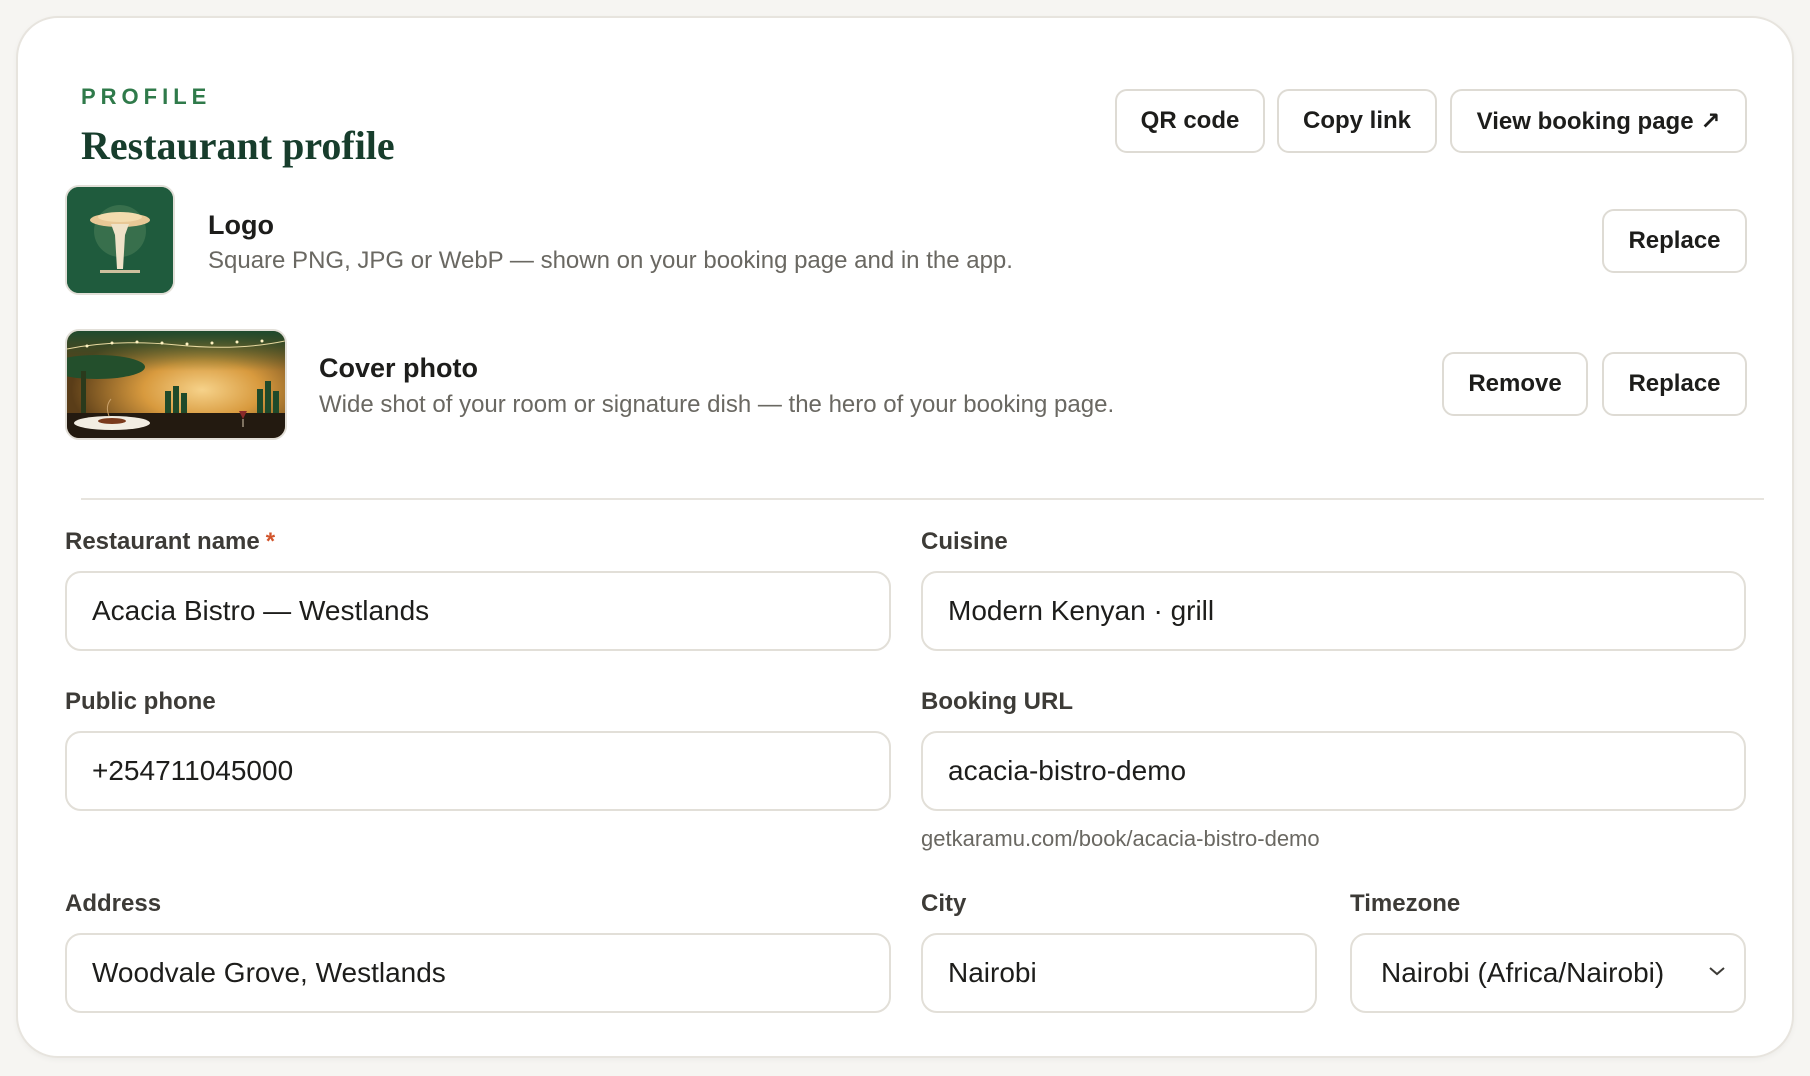 This screenshot has width=1810, height=1076. I want to click on restaurant-name-input: Acacia Bistro — Westlands, so click(478, 611).